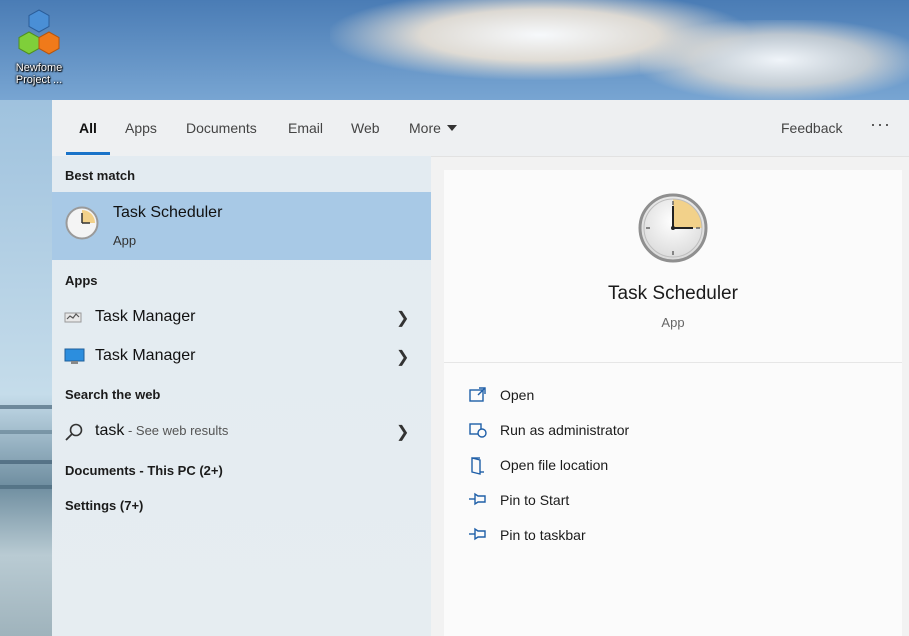 The image size is (909, 636). I want to click on hexagon-logo-icon, so click(39, 32).